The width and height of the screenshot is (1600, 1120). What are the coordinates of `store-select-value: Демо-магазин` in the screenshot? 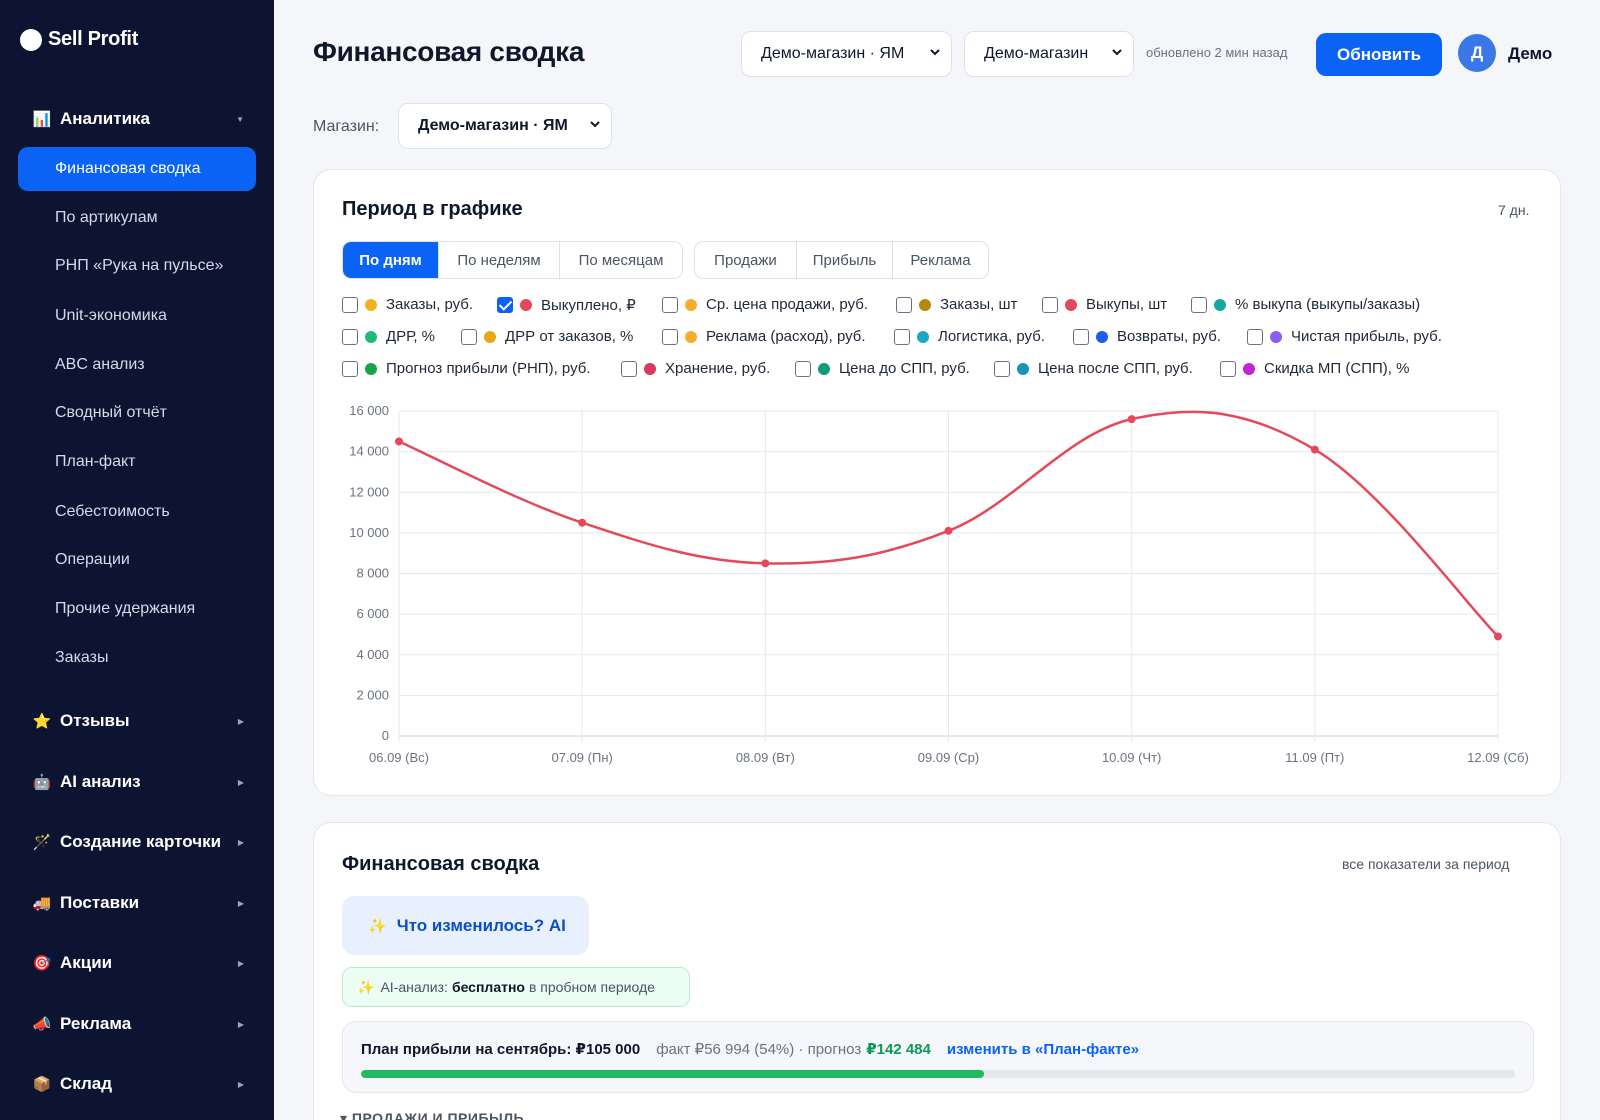 It's located at (1036, 53).